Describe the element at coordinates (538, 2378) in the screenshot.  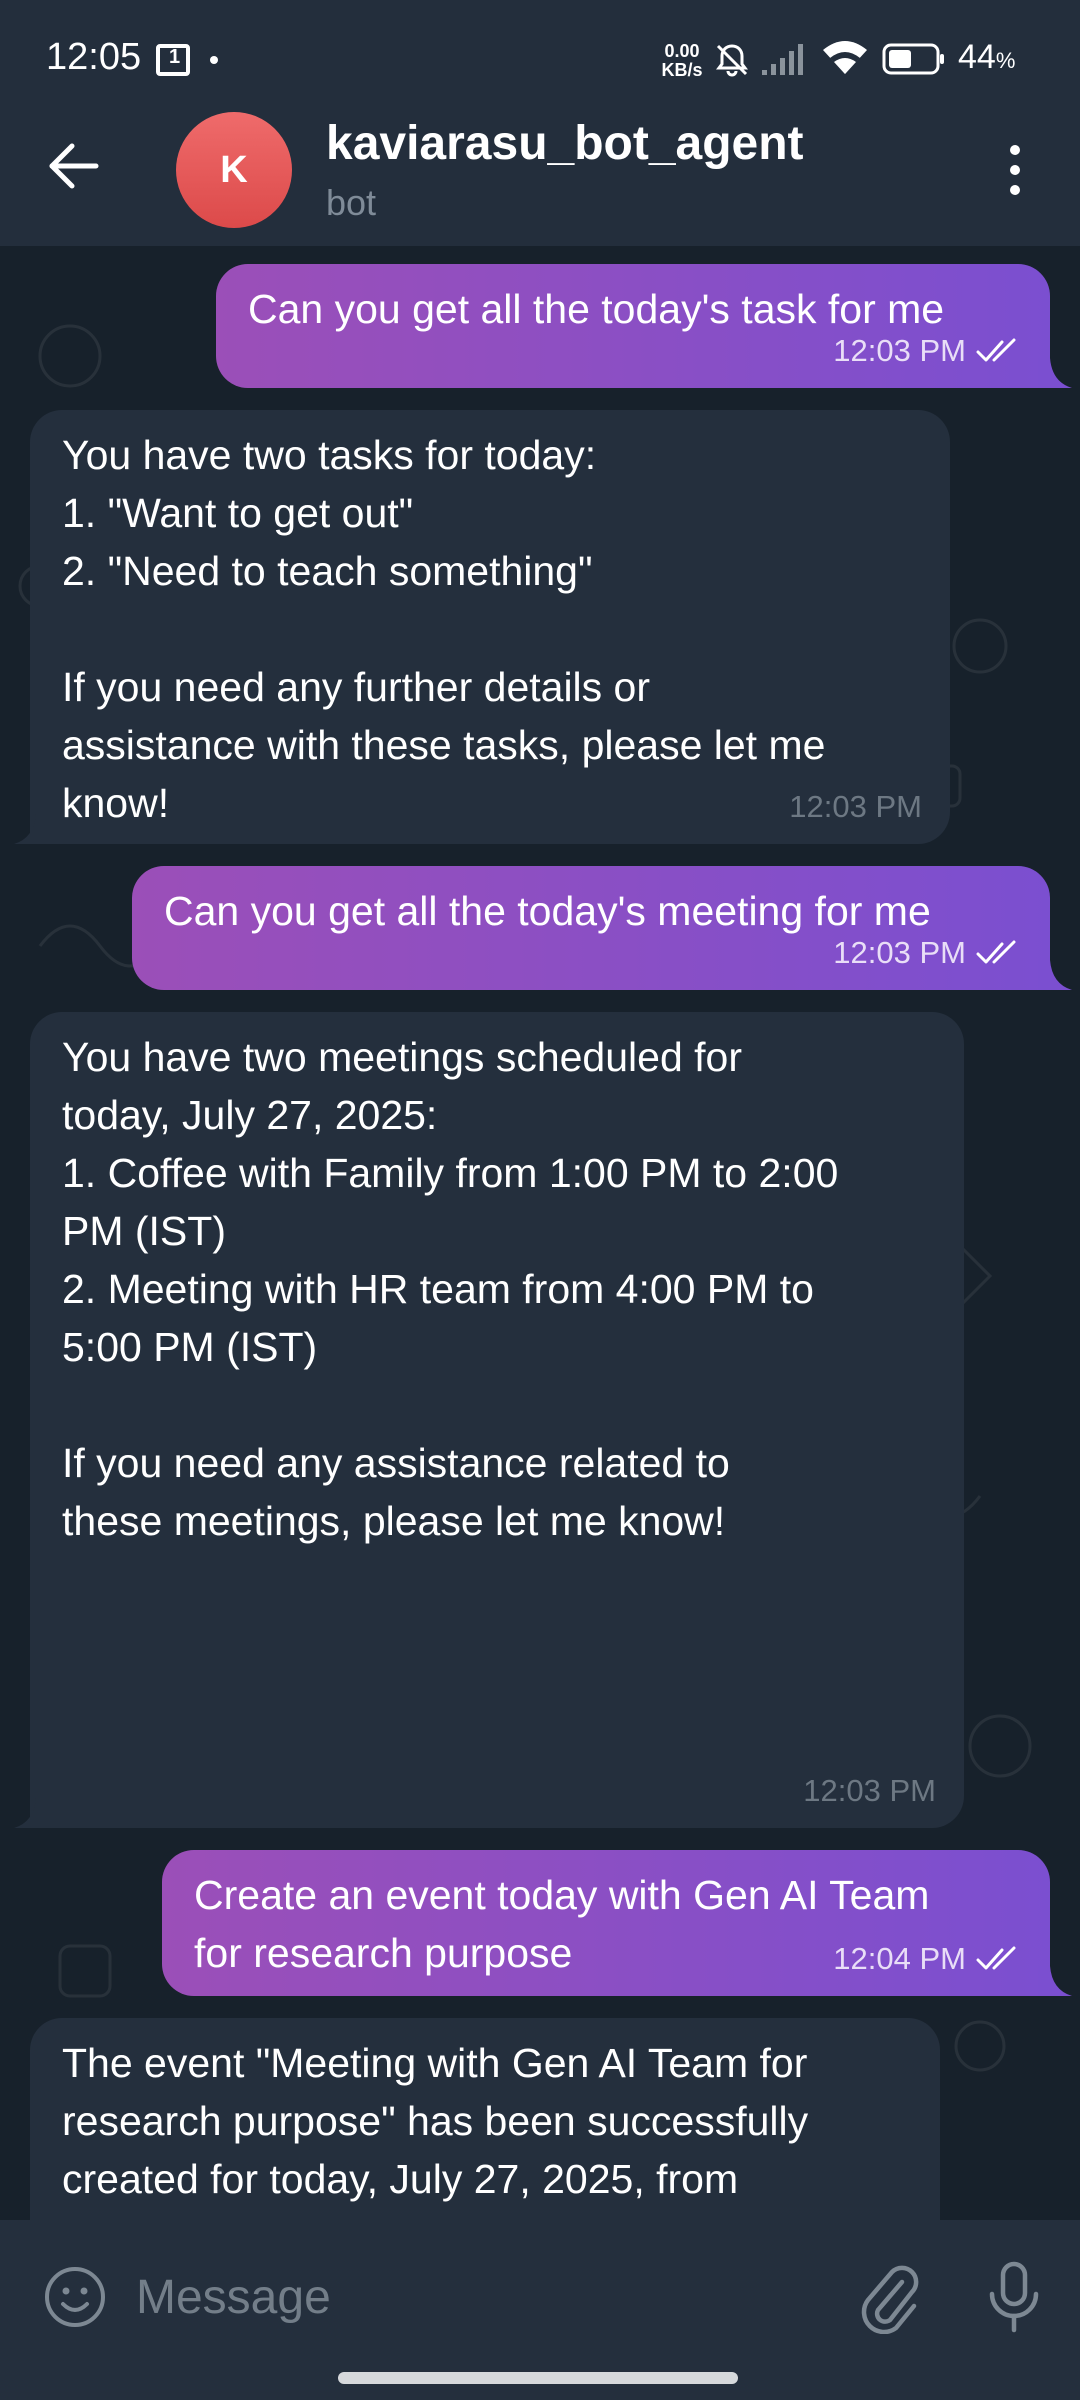
I see `home-indicator` at that location.